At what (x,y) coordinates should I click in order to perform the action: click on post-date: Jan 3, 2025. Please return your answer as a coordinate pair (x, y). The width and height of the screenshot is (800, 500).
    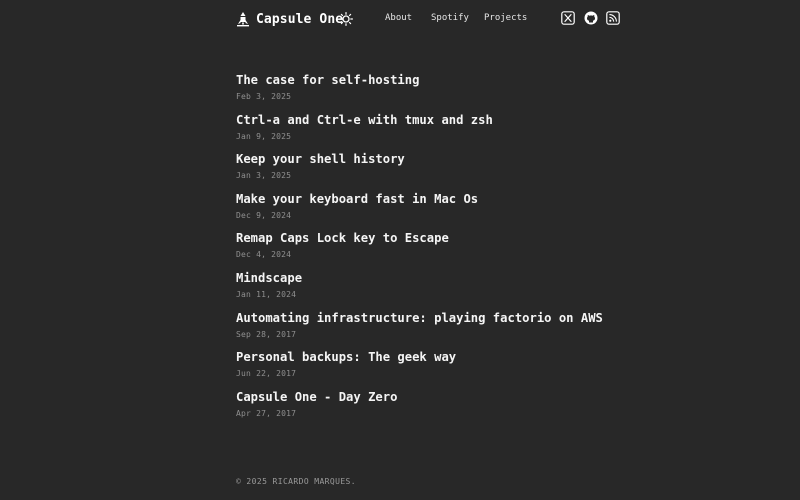
    Looking at the image, I should click on (264, 176).